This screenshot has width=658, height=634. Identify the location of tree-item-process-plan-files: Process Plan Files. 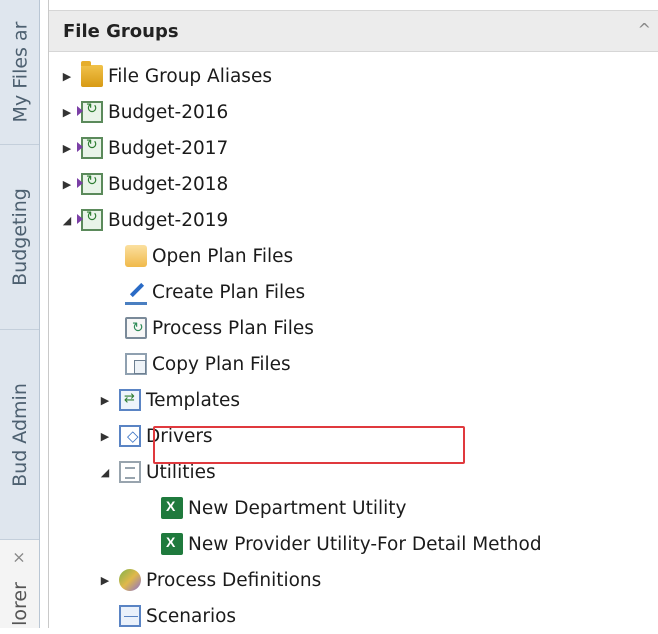
(219, 328).